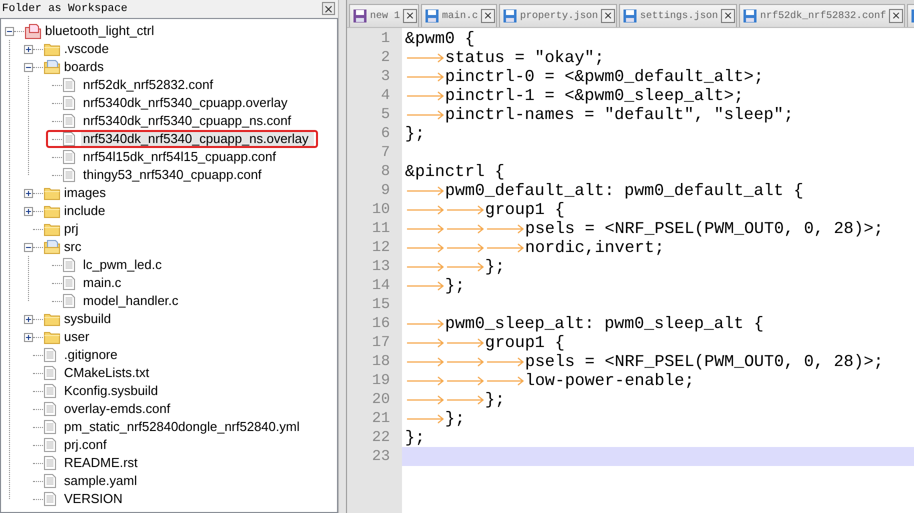  I want to click on code-line: psels = <NRF_PSEL(PWM_OUT0, 0, 28)>;, so click(704, 361).